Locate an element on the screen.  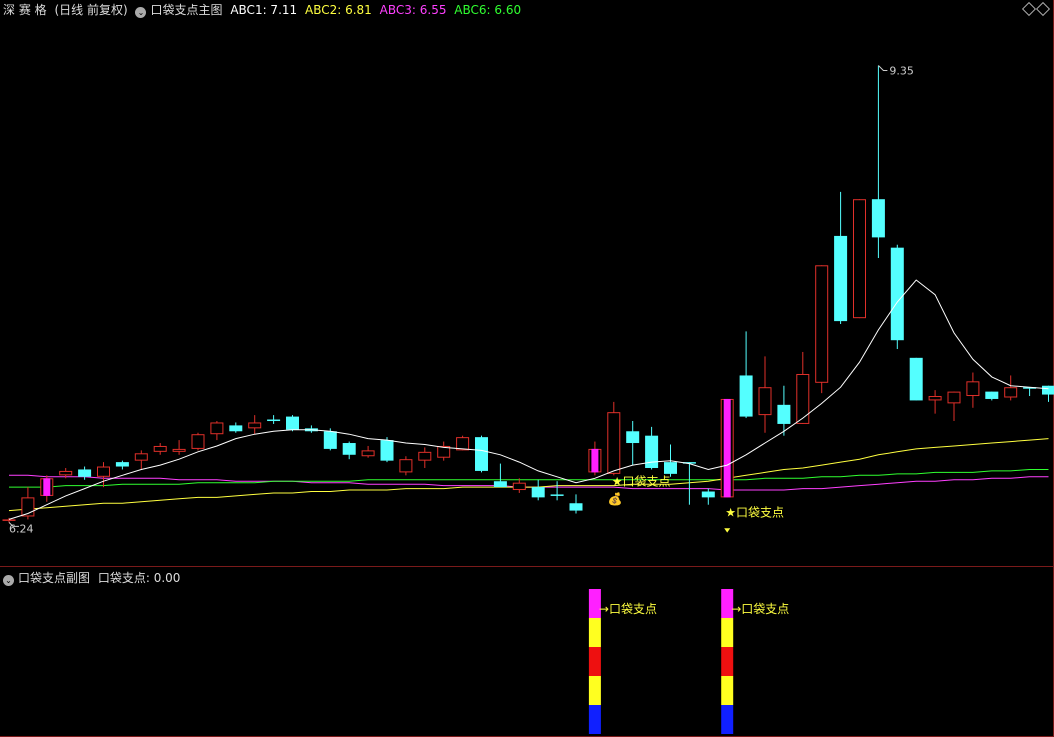
abc3-line is located at coordinates (529, 482).